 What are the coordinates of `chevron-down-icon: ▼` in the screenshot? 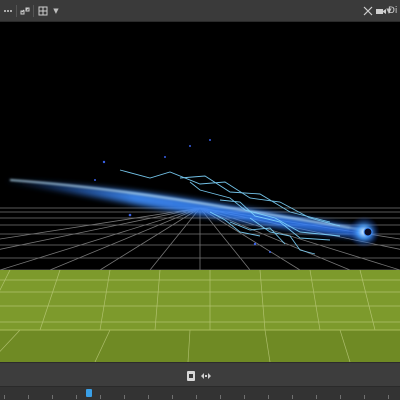 It's located at (56, 11).